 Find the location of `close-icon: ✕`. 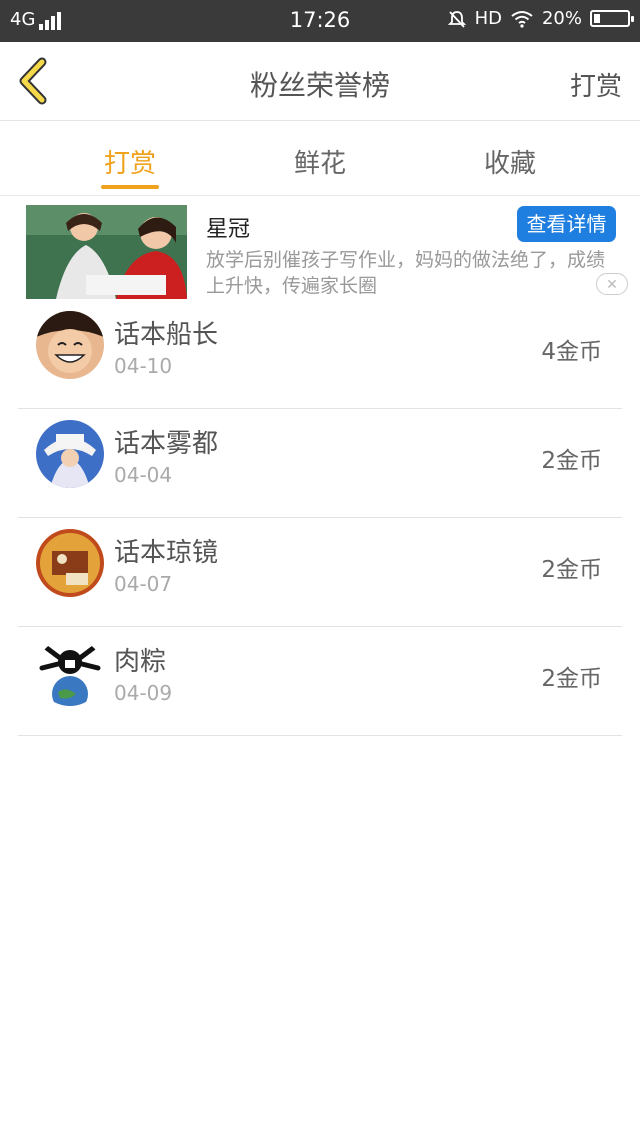

close-icon: ✕ is located at coordinates (612, 285).